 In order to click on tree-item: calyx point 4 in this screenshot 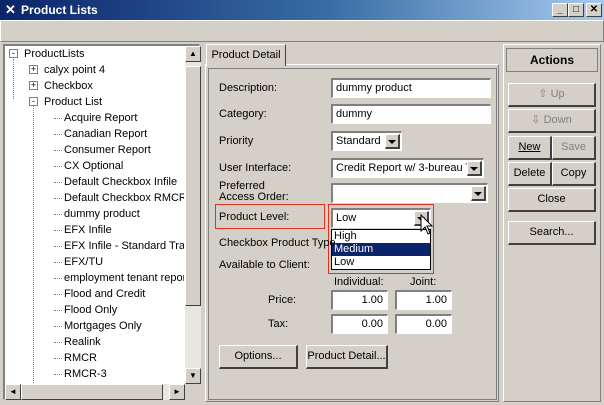, I will do `click(74, 70)`.